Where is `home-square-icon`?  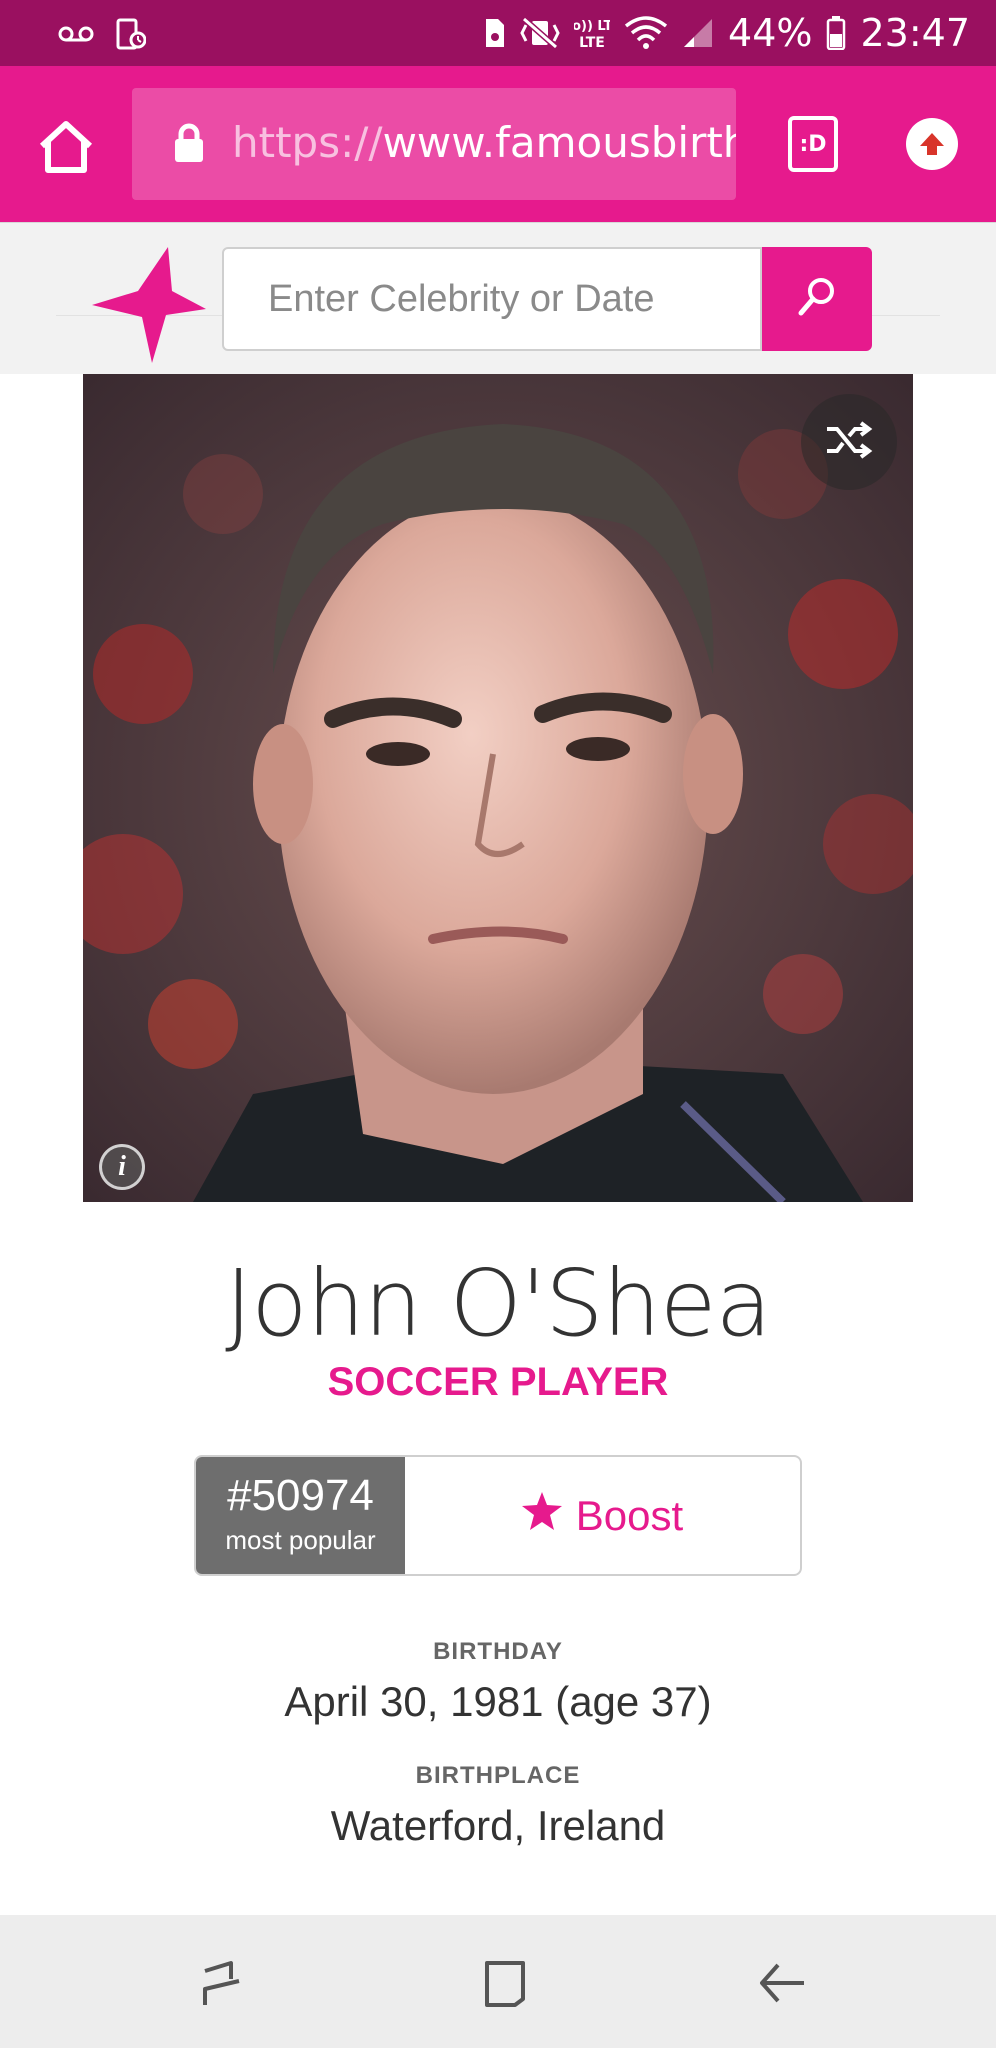 home-square-icon is located at coordinates (503, 1983).